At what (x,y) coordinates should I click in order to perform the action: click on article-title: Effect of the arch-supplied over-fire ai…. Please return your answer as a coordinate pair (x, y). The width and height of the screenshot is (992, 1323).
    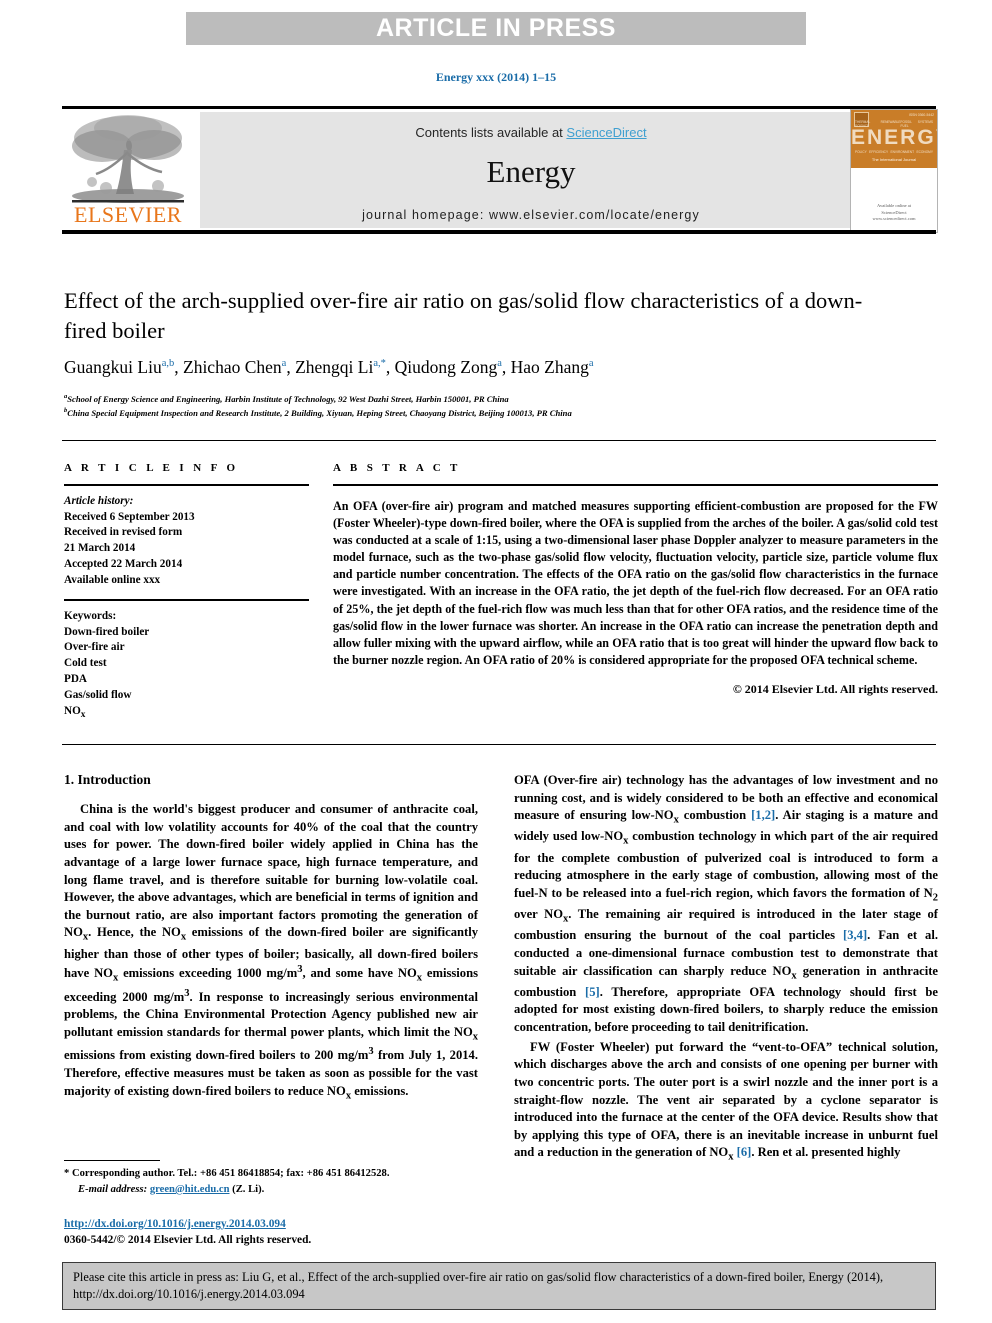
    Looking at the image, I should click on (463, 315).